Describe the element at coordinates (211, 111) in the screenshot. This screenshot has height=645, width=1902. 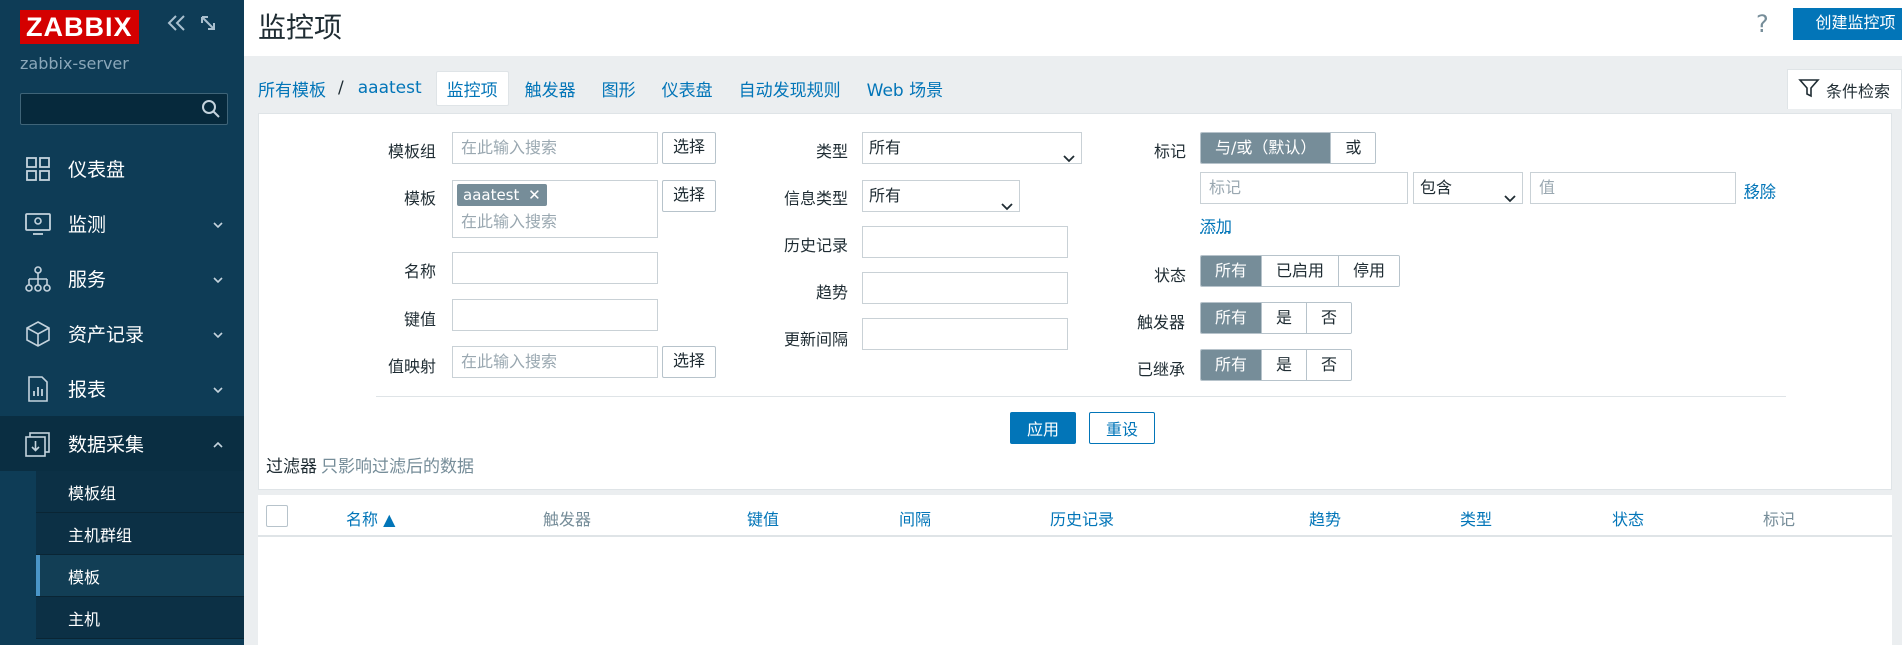
I see `search-icon` at that location.